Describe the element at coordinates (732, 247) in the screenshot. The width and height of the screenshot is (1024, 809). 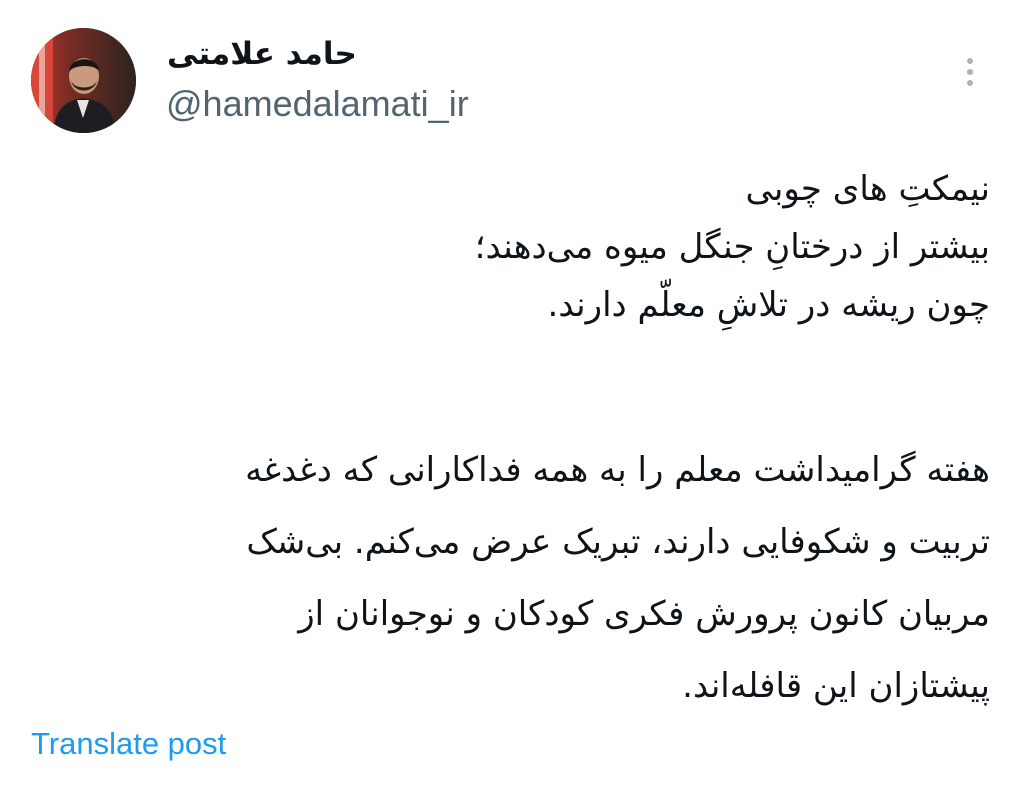
I see `tweet-line: بیشتر از درختانِ جنگل میوه می‌دهند؛` at that location.